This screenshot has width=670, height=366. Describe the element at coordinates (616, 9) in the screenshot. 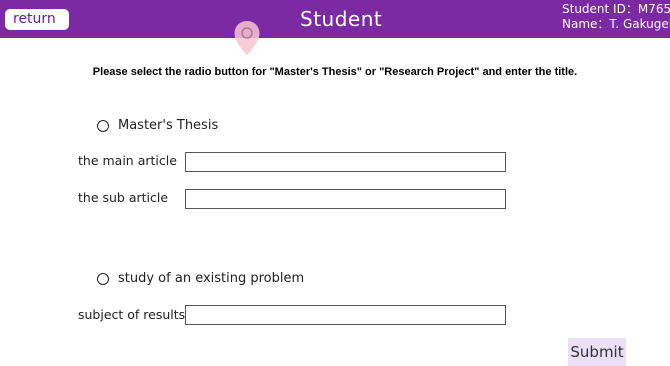

I see `student-id: Student ID：M765` at that location.